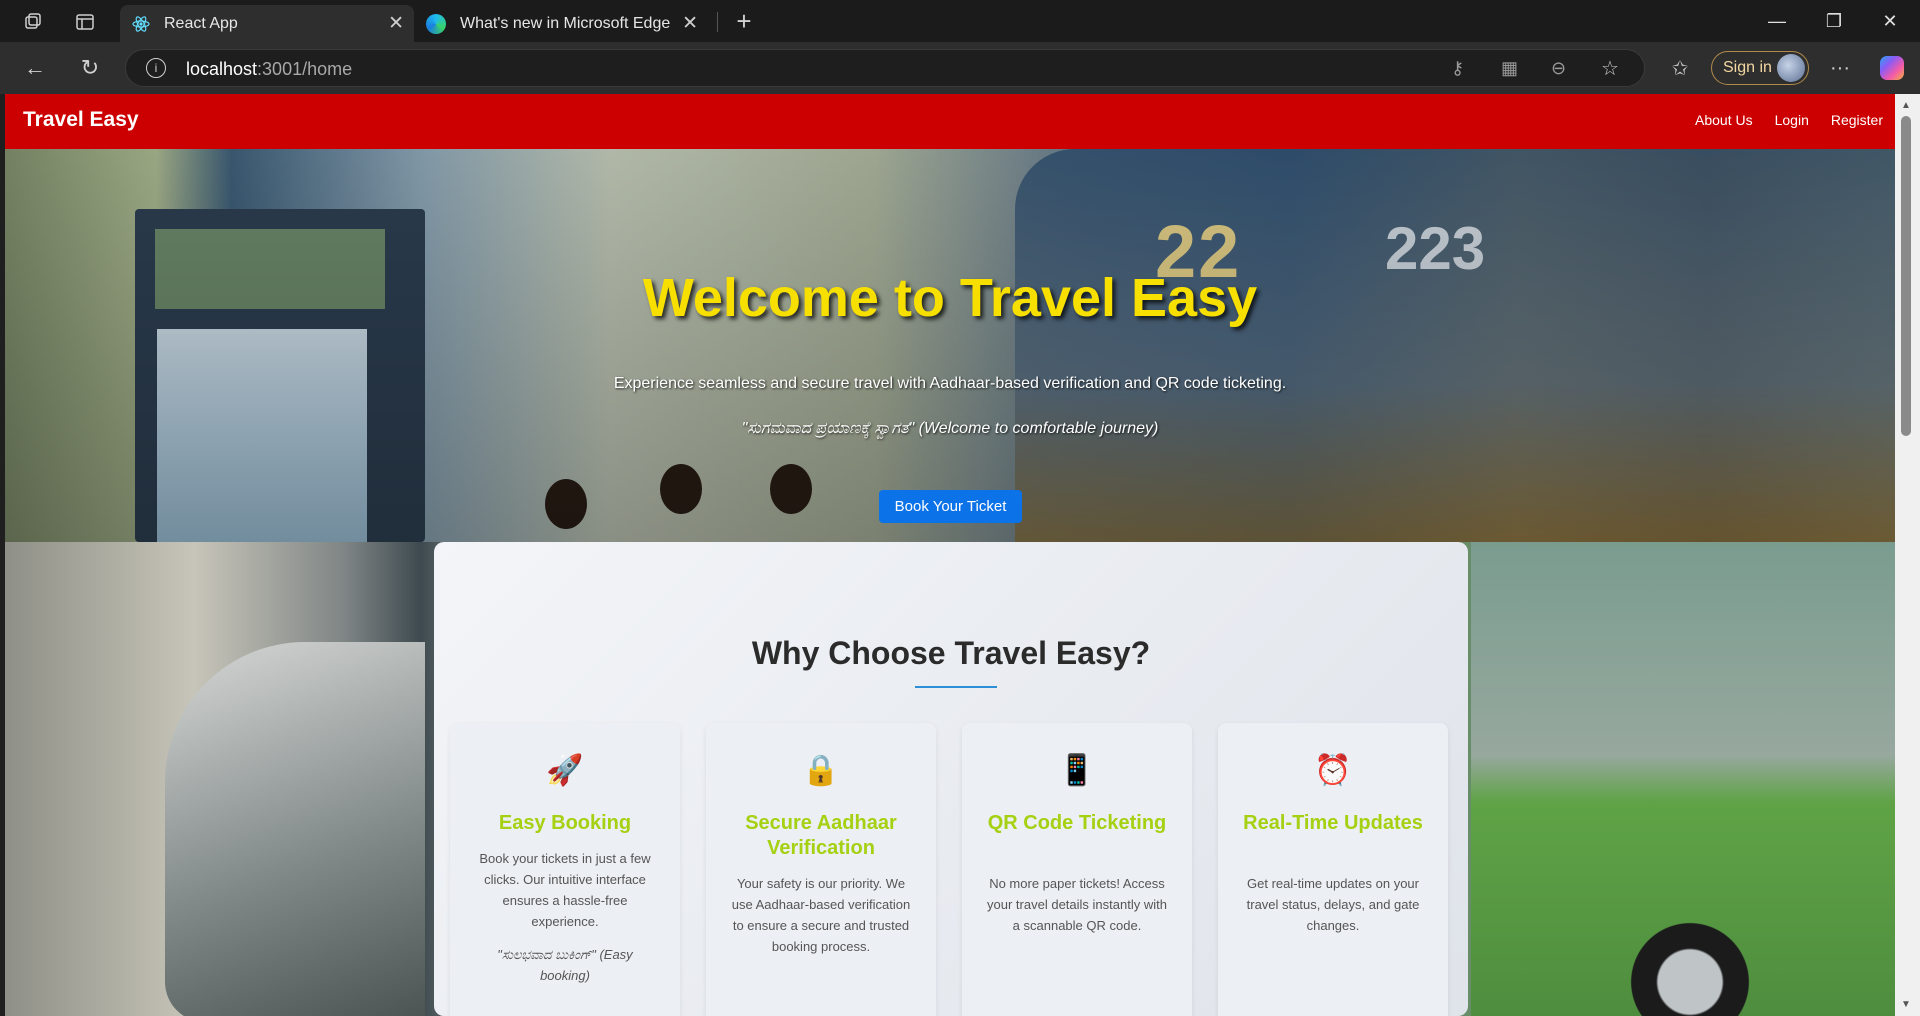  What do you see at coordinates (156, 68) in the screenshot?
I see `site-info-icon: i` at bounding box center [156, 68].